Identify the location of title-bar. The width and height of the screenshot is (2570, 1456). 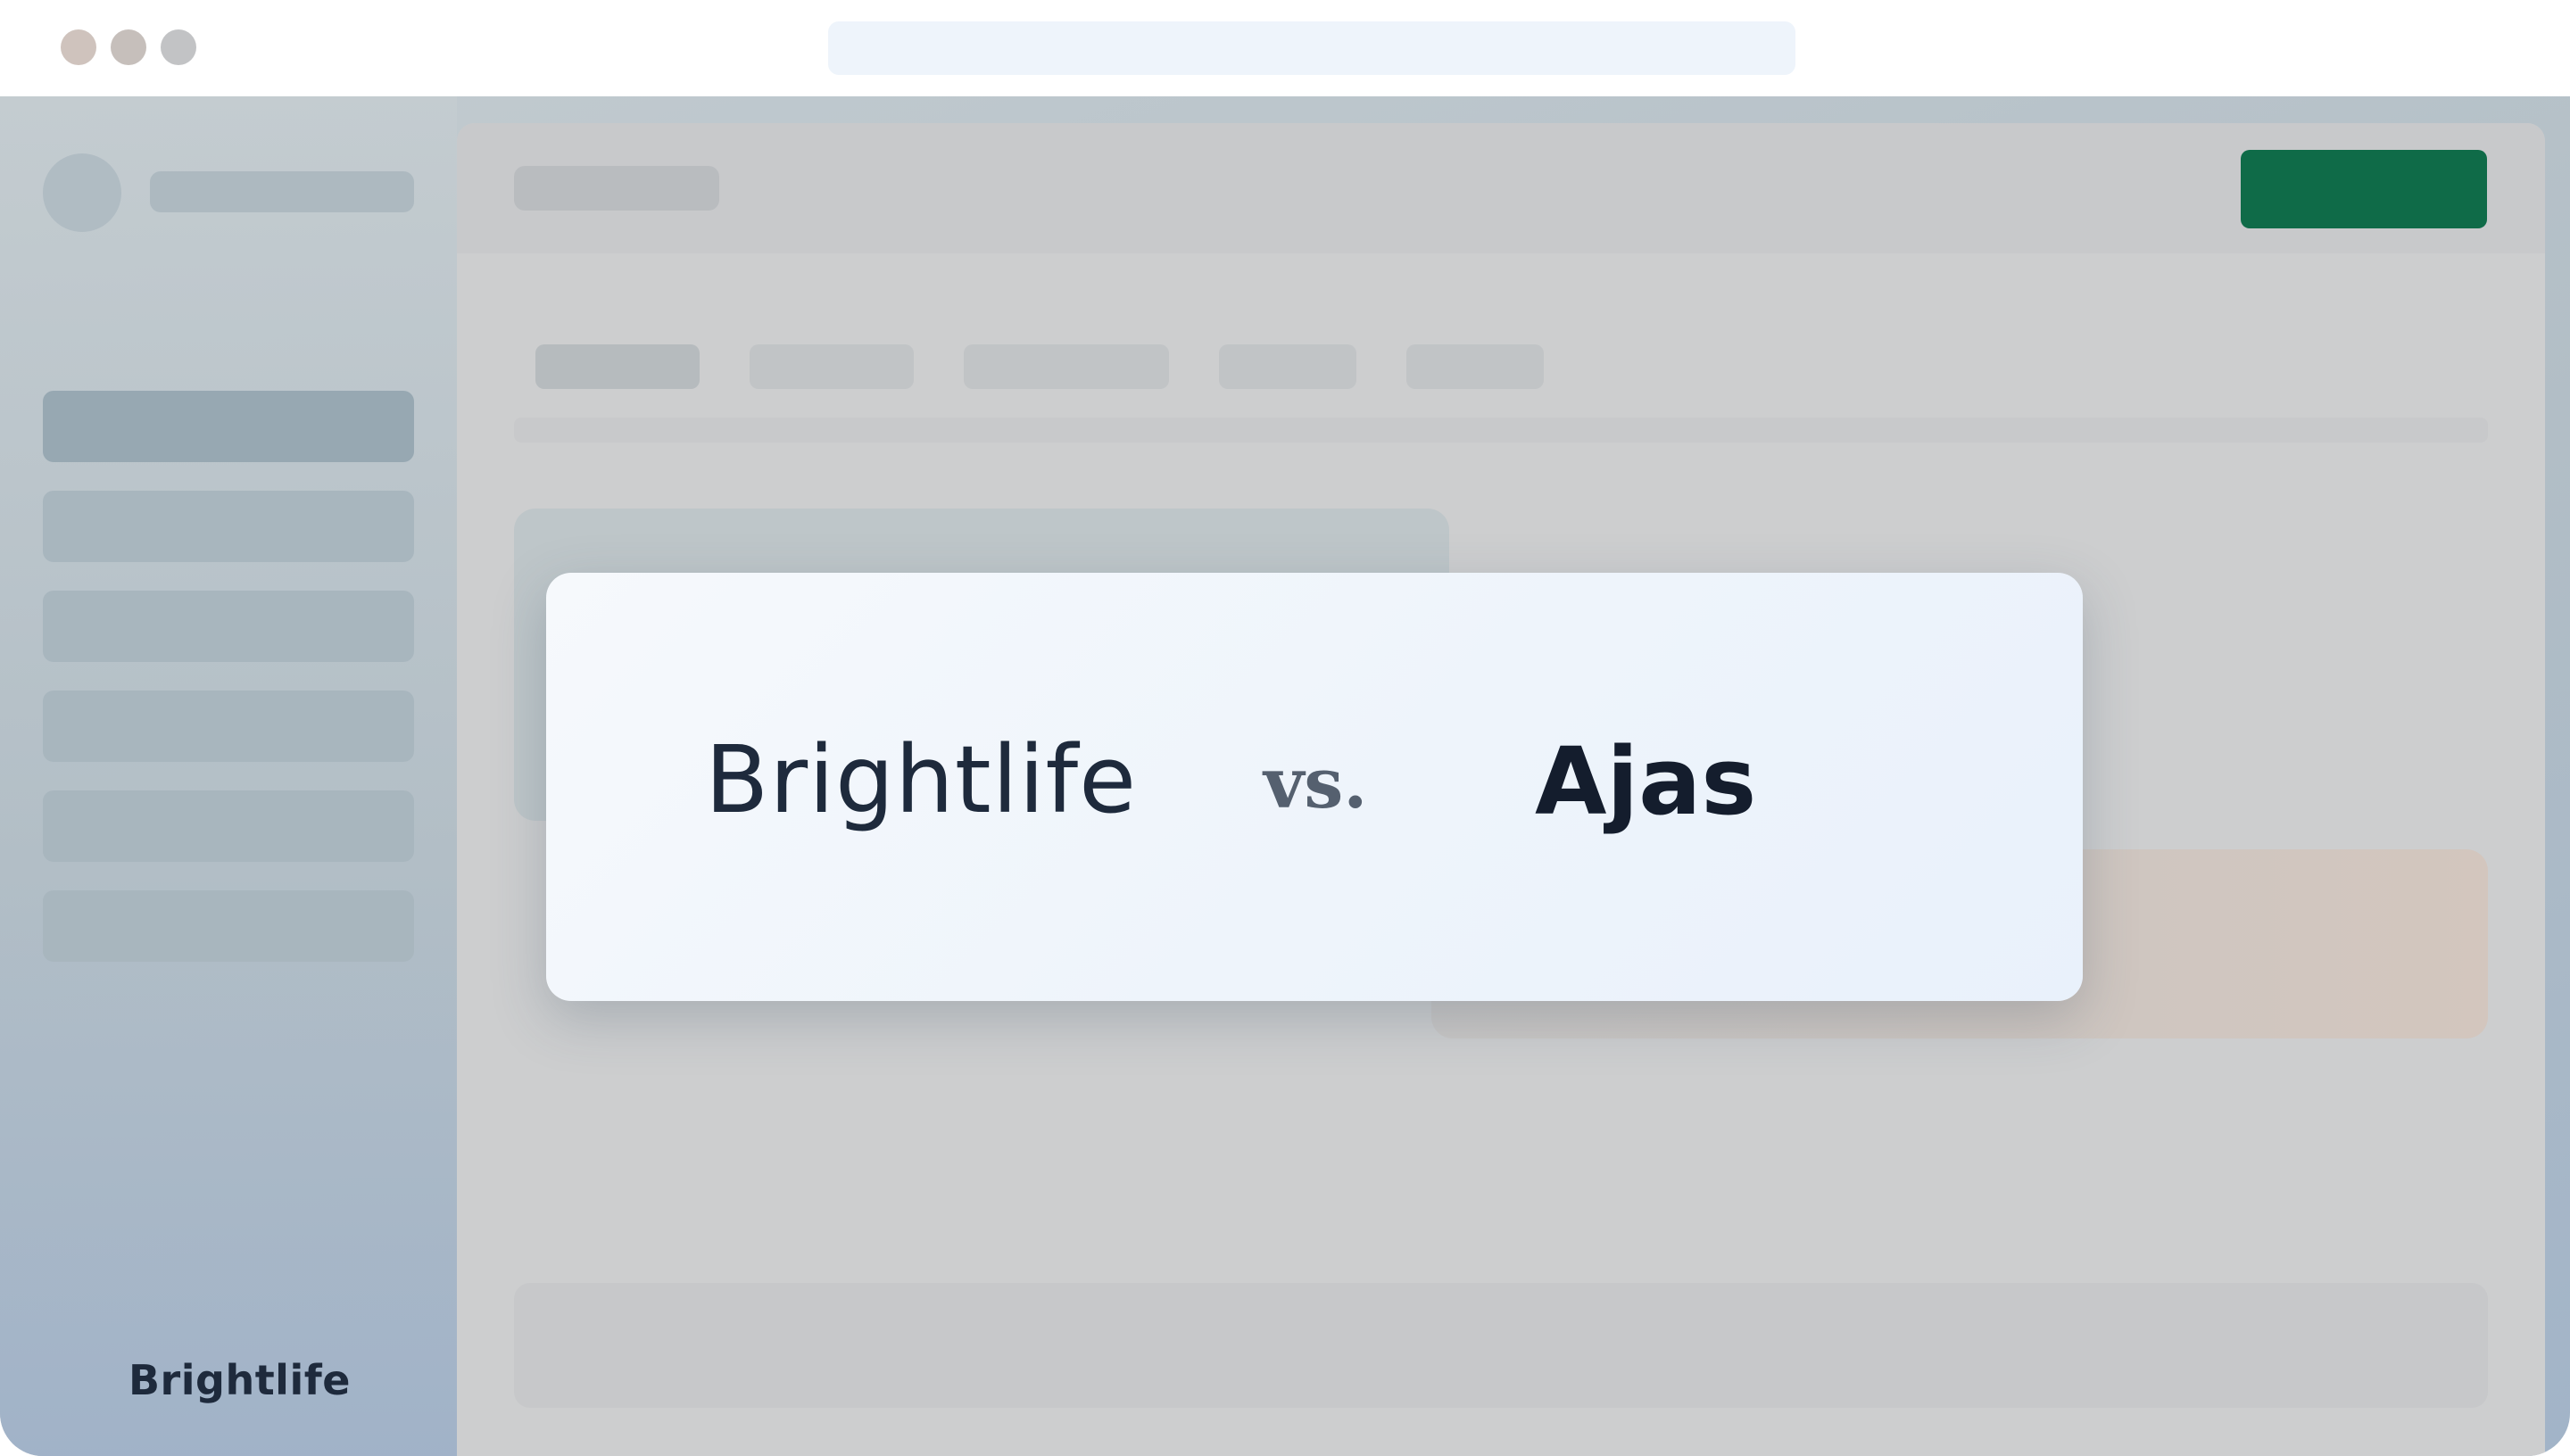
(1285, 48).